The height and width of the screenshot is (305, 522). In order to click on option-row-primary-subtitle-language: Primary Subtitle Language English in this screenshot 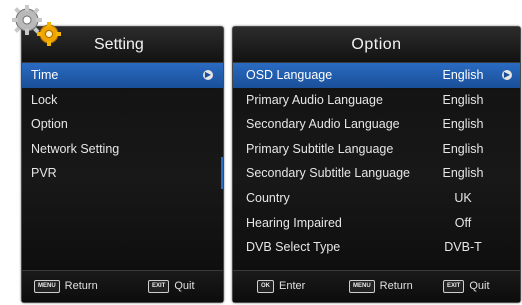, I will do `click(376, 149)`.